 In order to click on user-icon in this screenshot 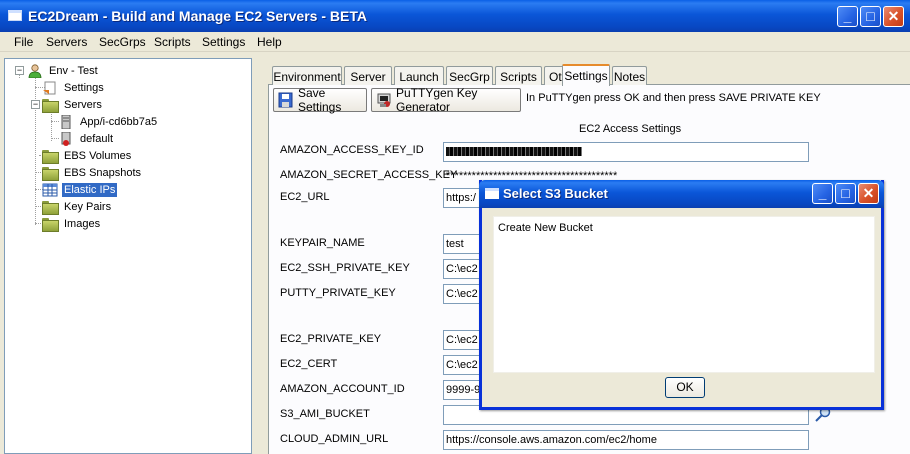, I will do `click(35, 70)`.